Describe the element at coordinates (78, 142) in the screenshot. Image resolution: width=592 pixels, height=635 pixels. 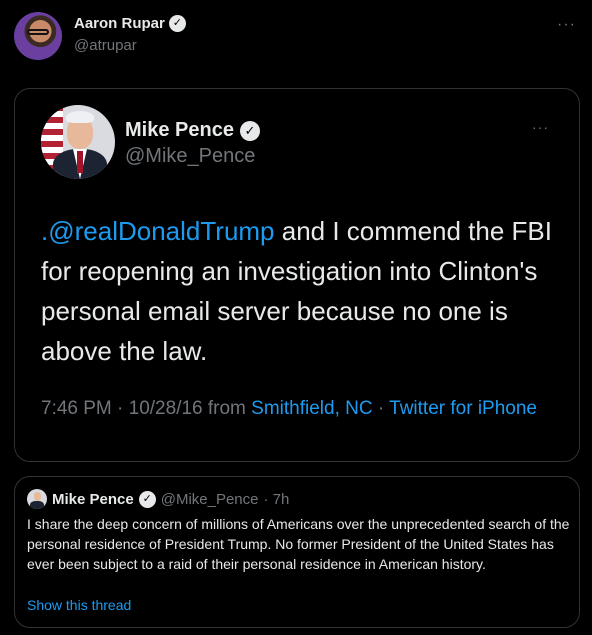
I see `embedded-avatar` at that location.